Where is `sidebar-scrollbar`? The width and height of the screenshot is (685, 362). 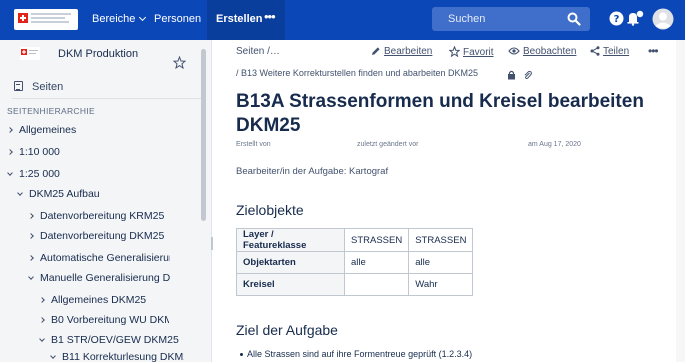
sidebar-scrollbar is located at coordinates (203, 135).